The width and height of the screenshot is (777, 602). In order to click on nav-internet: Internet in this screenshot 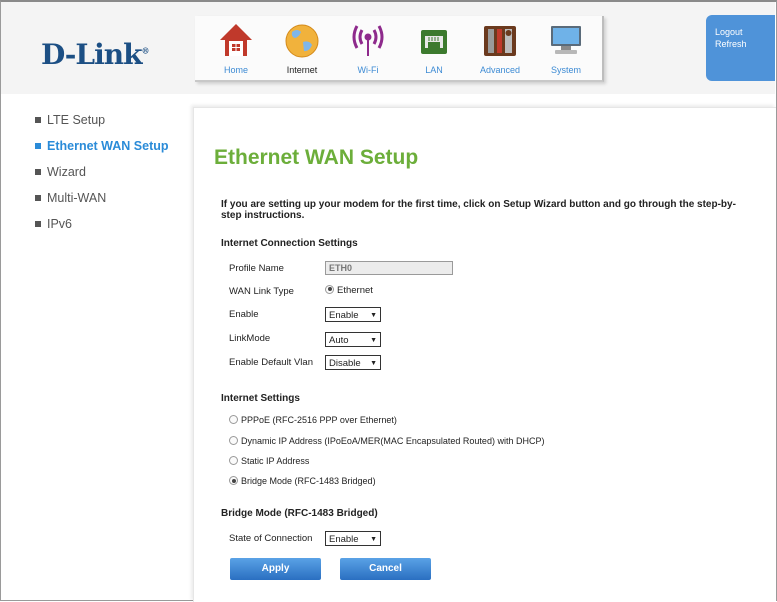, I will do `click(302, 48)`.